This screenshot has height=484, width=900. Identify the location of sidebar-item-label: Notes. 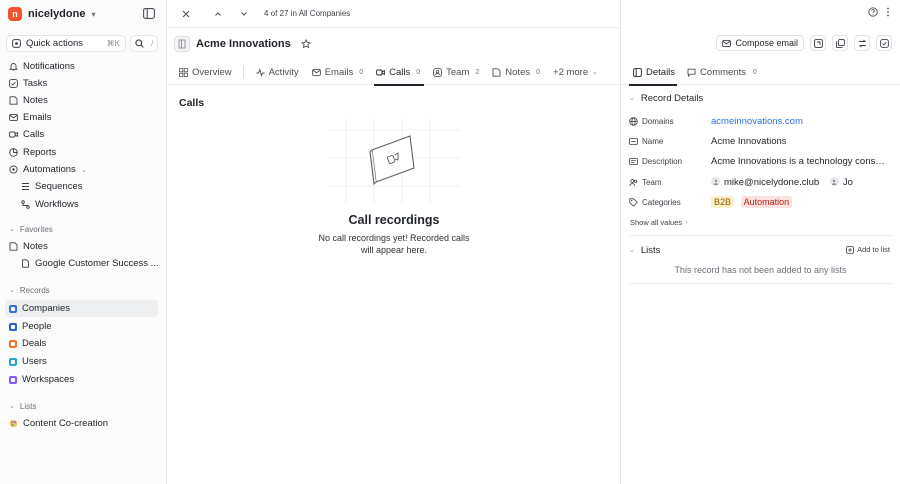
(35, 100).